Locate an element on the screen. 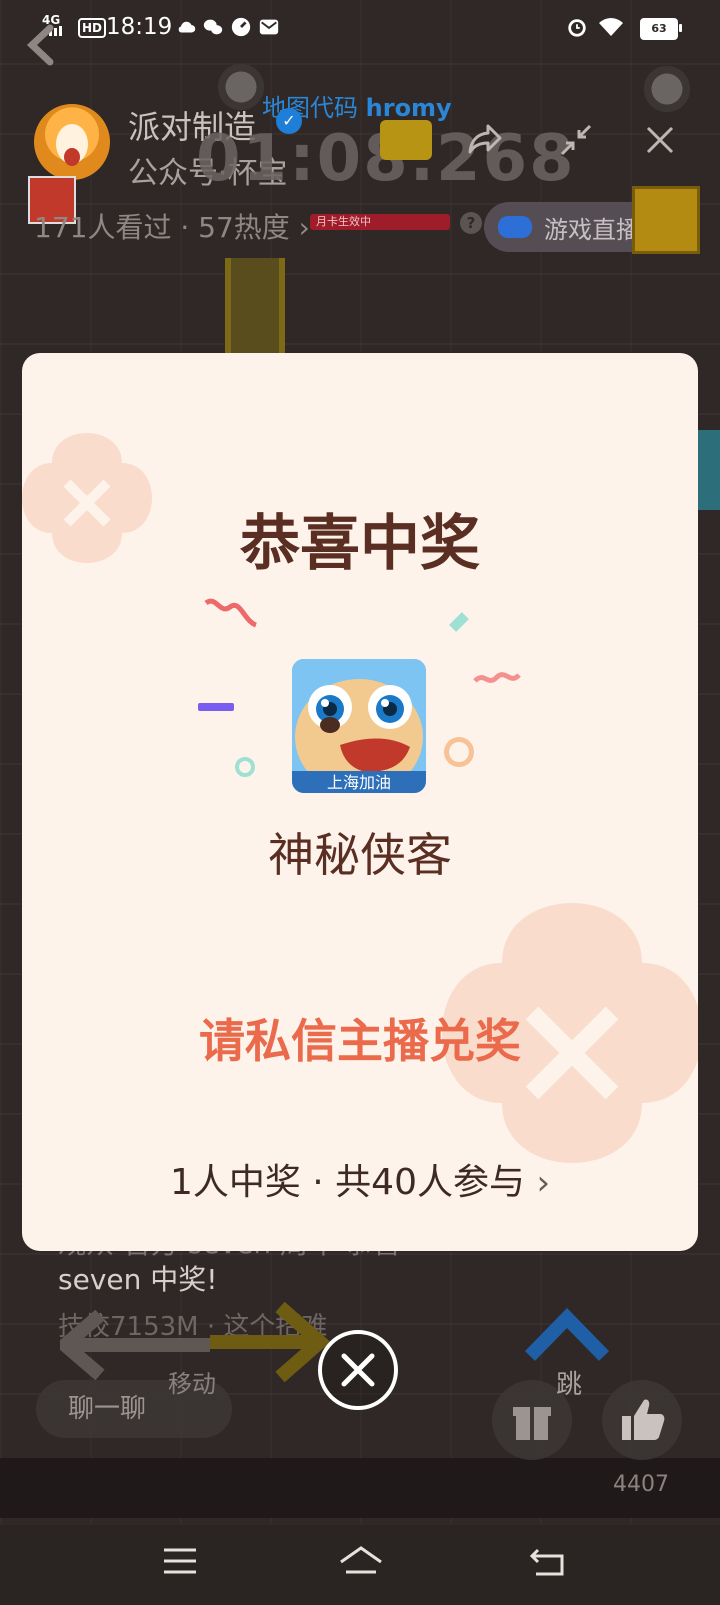 Image resolution: width=720 pixels, height=1605 pixels. viewer-stats: 171人看过 · 57热度 › is located at coordinates (172, 226).